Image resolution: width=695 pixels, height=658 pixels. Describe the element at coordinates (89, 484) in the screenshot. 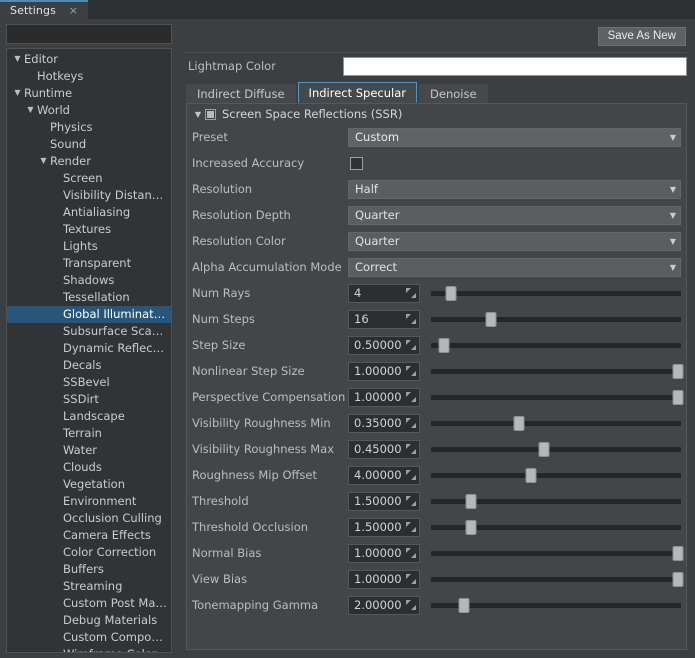

I see `sidebar-item-vegetation: Vegetation` at that location.